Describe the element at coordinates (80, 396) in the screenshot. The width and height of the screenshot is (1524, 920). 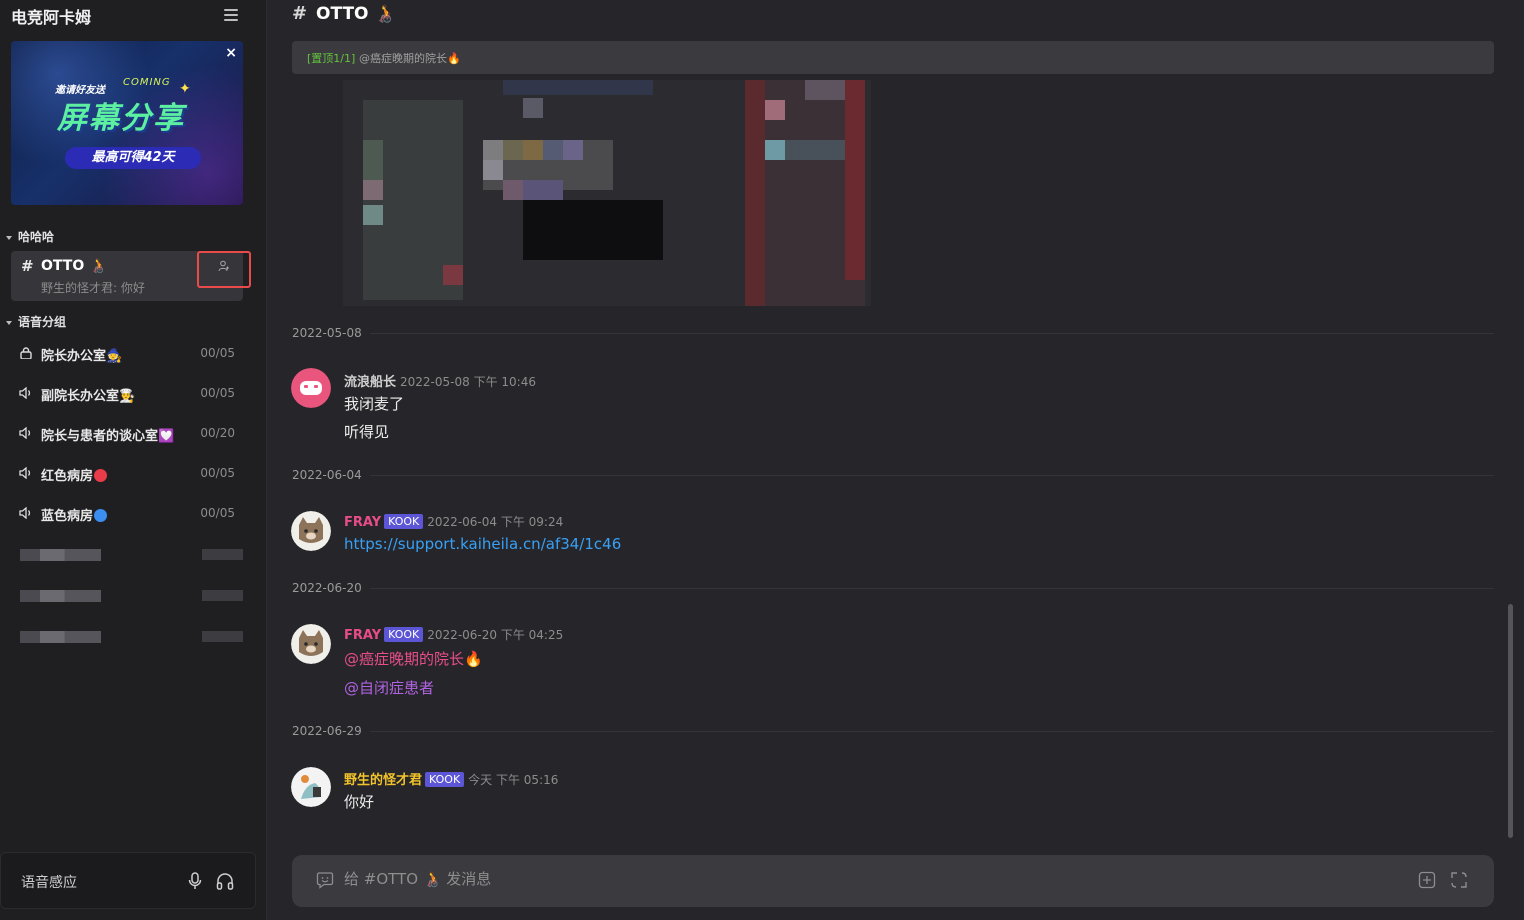
I see `voice-channel-name: 副院长办公室` at that location.